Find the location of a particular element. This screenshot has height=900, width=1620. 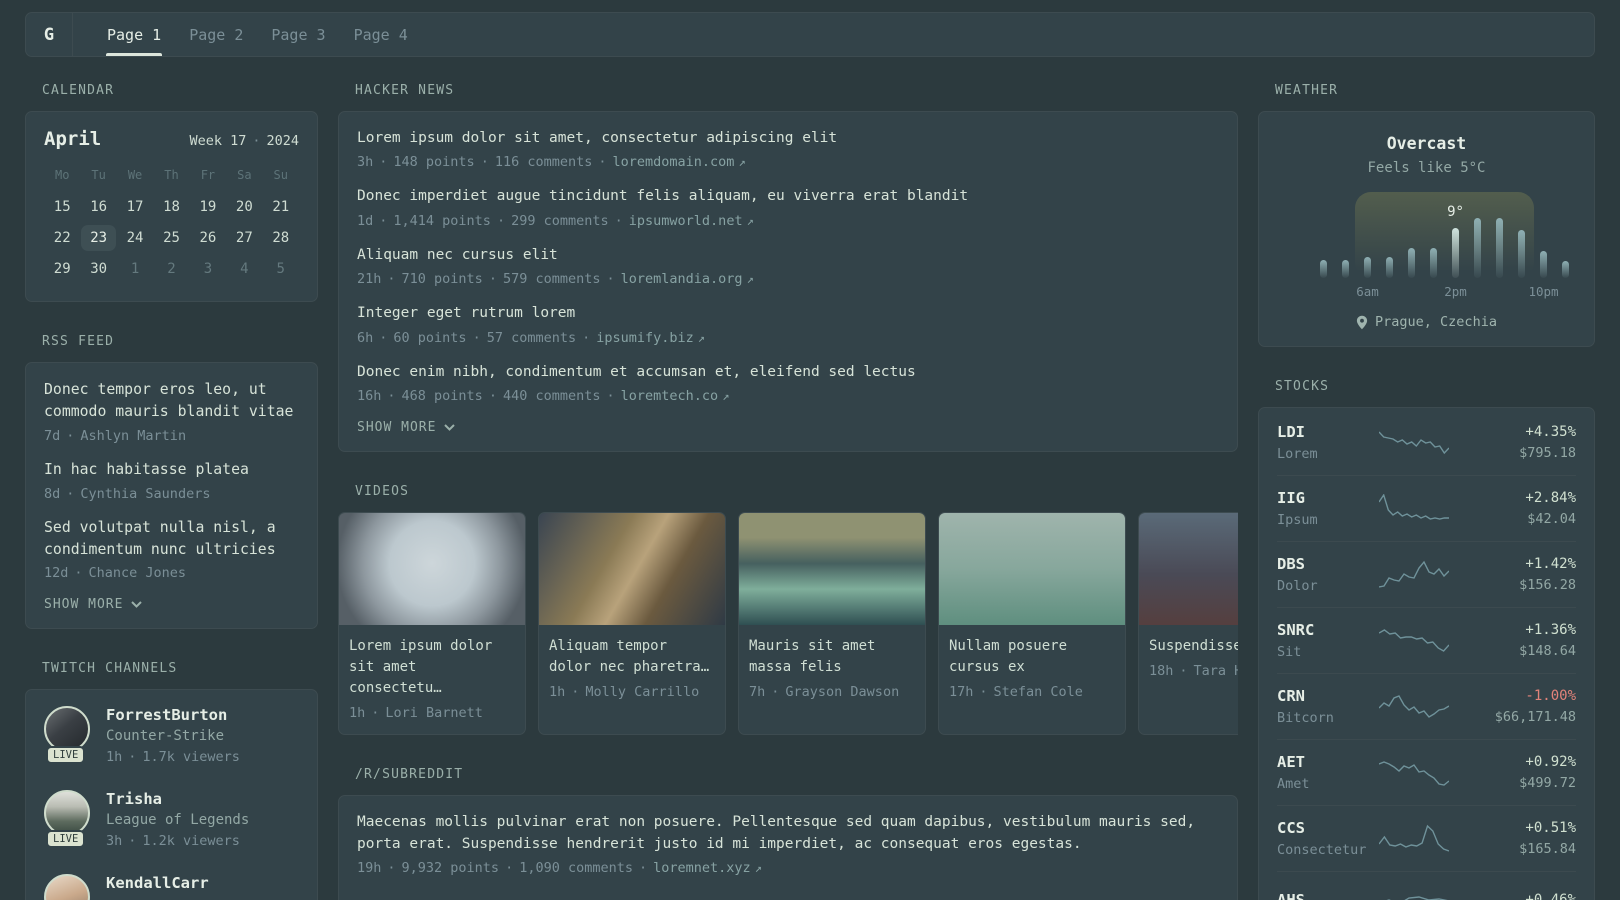

calendar-day: 24 is located at coordinates (135, 238).